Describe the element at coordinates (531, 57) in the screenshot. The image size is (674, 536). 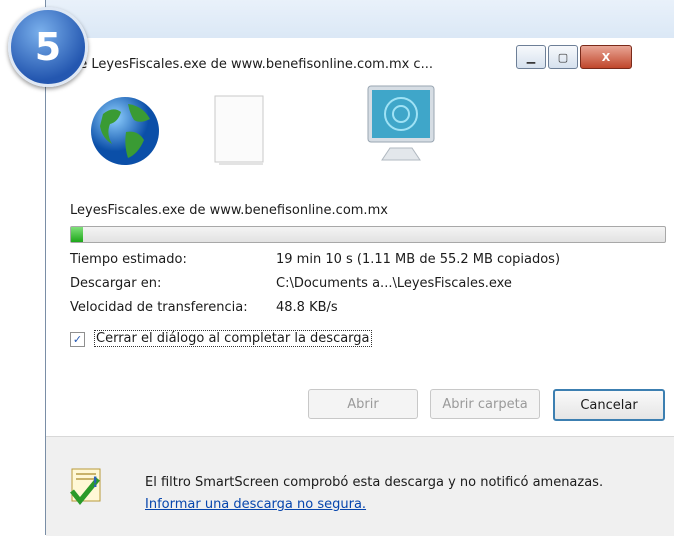
I see `minimize-button: ▁` at that location.